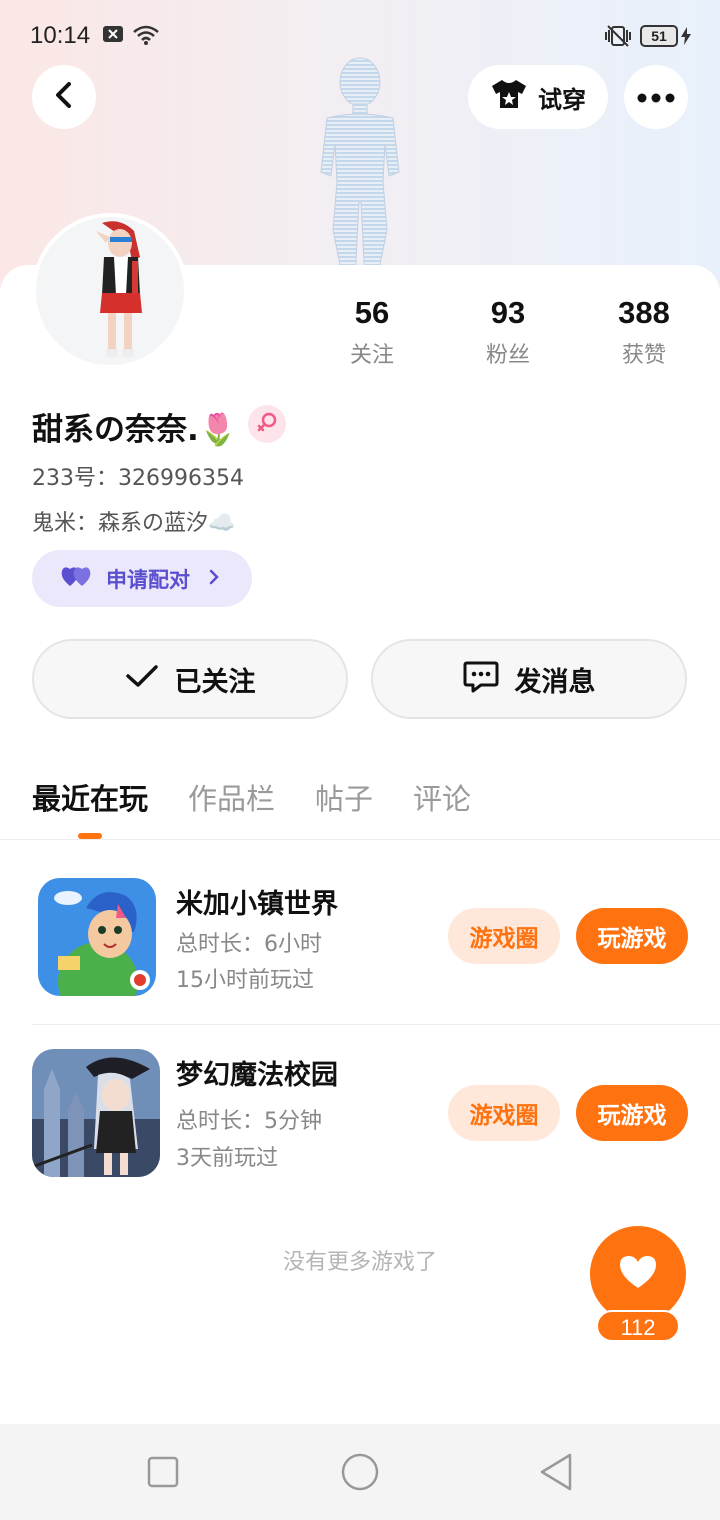 The width and height of the screenshot is (720, 1520). Describe the element at coordinates (96, 1113) in the screenshot. I see `game-icon-magic-campus` at that location.